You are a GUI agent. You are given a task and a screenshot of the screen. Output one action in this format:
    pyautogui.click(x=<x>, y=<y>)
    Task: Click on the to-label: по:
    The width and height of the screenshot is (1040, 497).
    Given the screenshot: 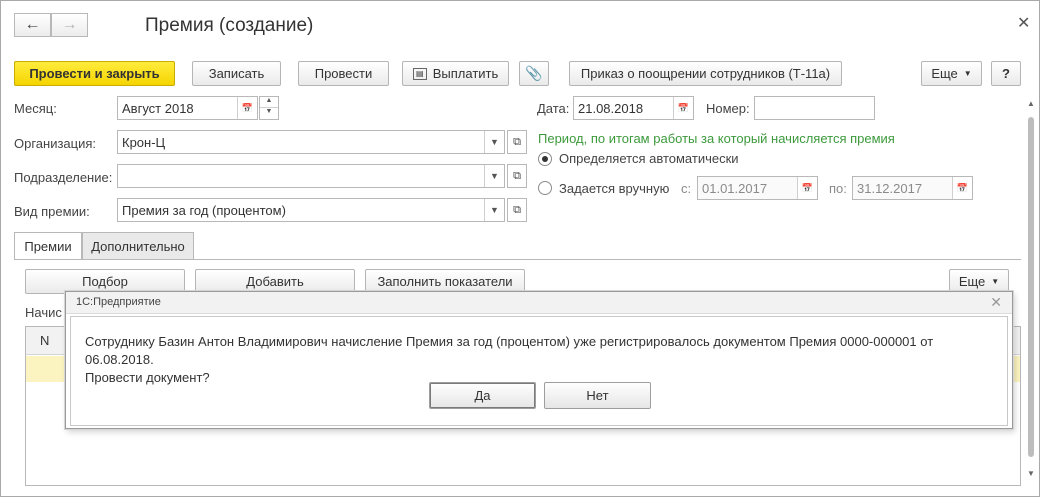 What is the action you would take?
    pyautogui.click(x=838, y=188)
    